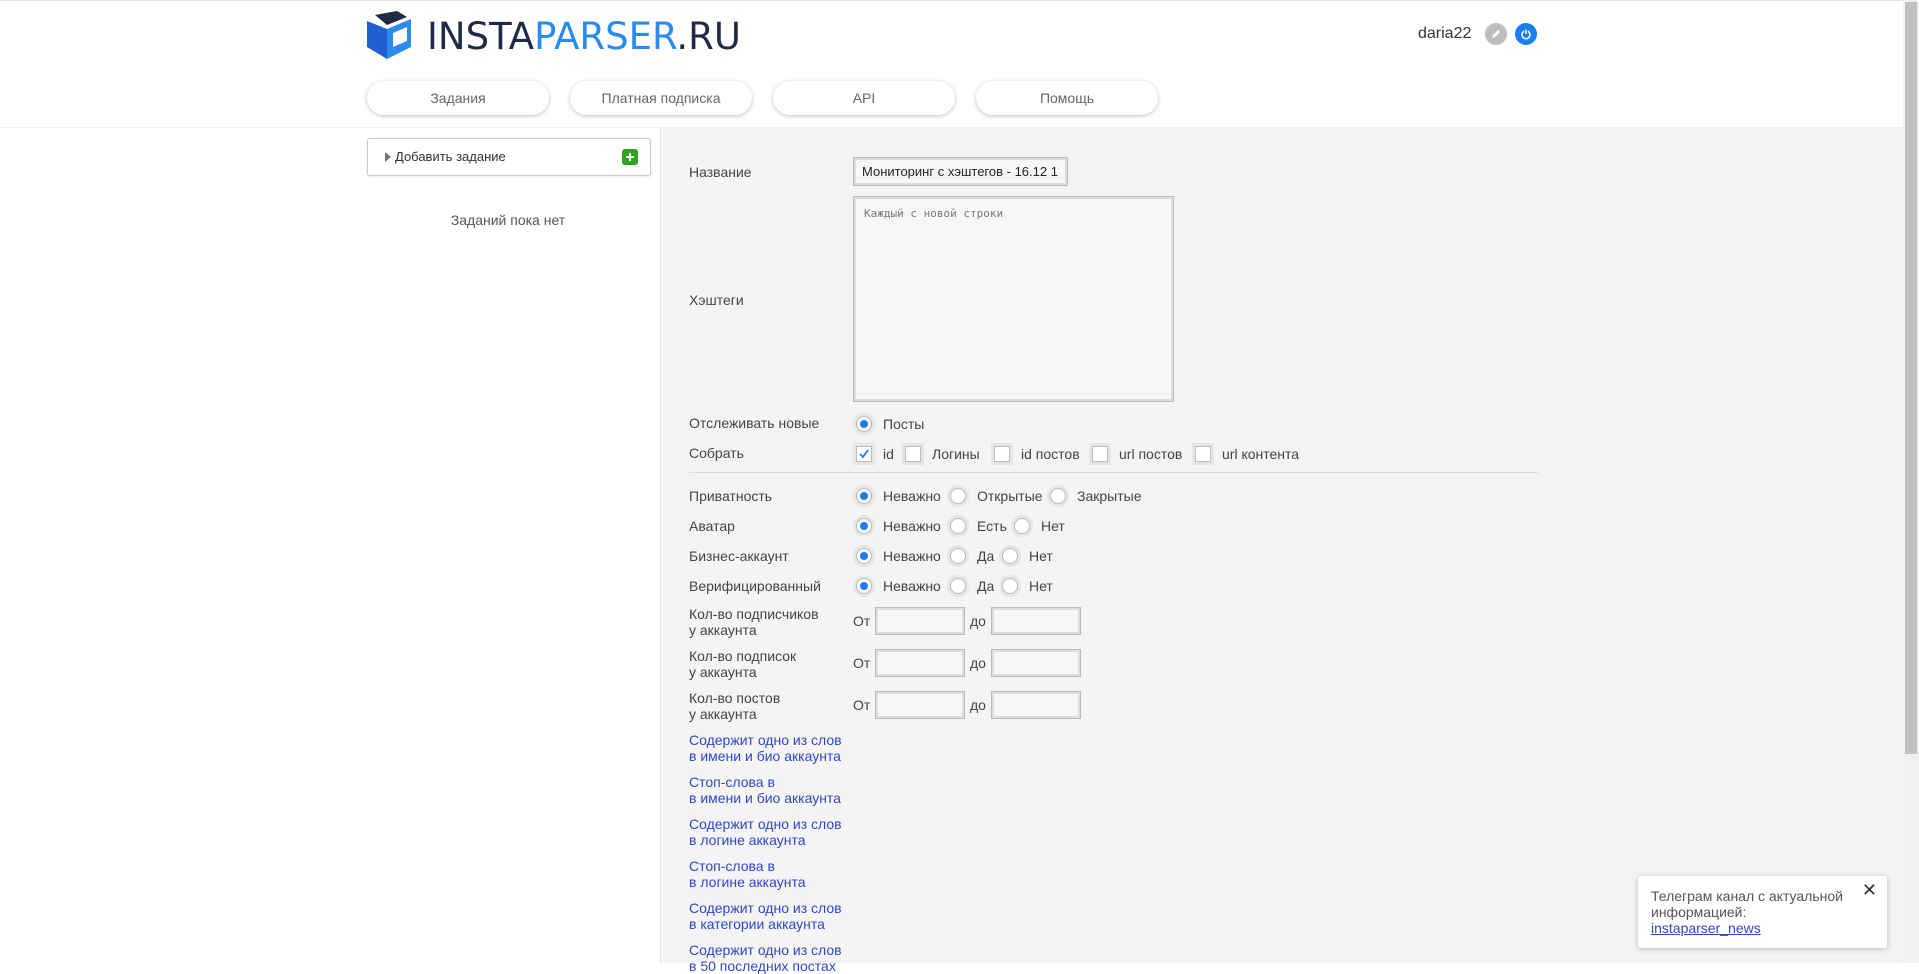  I want to click on collect-id-option: id, so click(875, 454).